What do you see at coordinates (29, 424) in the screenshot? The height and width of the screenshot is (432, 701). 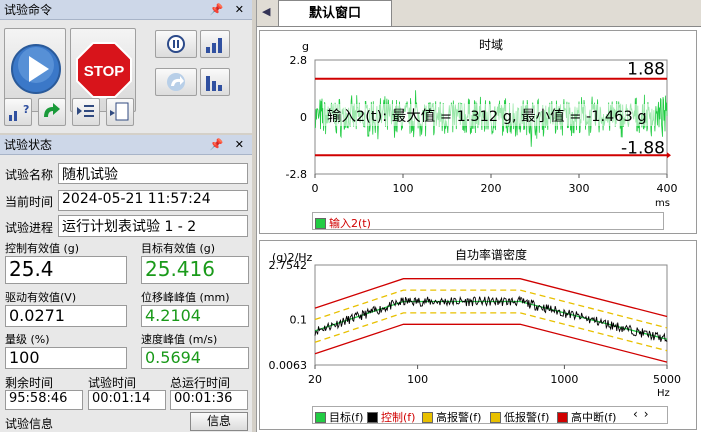 I see `test-info-label: 试验信息` at bounding box center [29, 424].